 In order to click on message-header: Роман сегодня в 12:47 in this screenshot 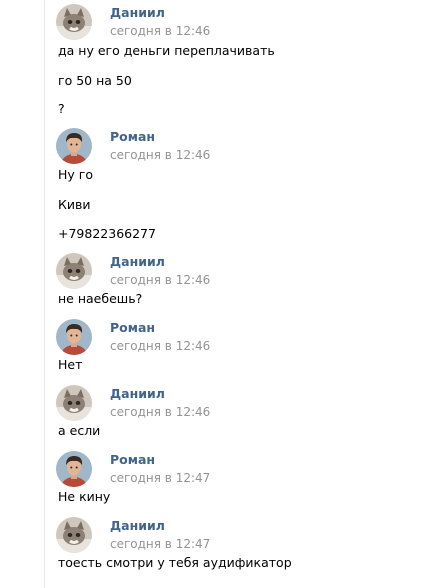, I will do `click(236, 471)`.